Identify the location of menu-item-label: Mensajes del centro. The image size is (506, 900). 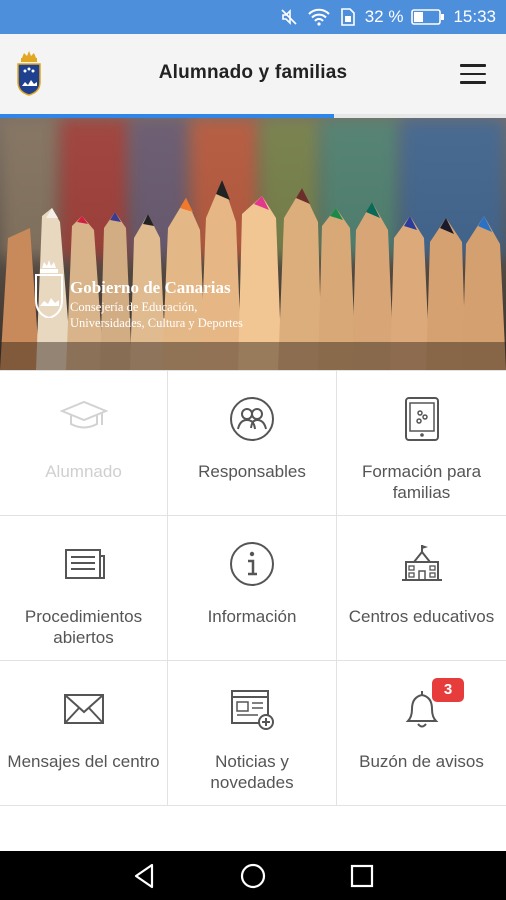
(83, 761).